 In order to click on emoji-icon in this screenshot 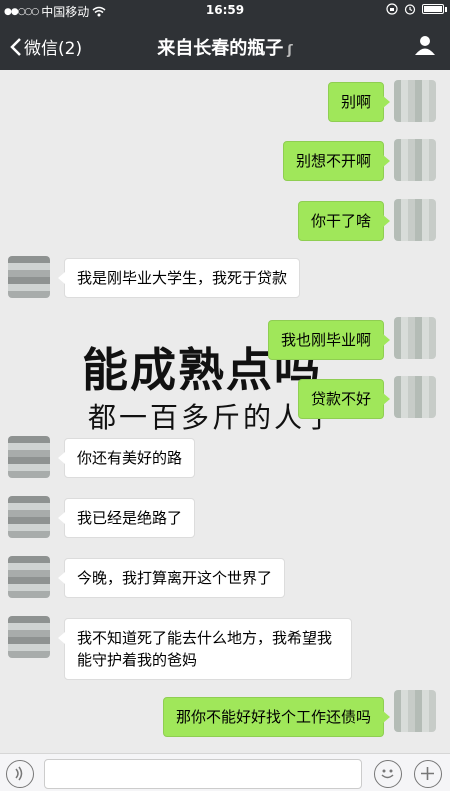, I will do `click(387, 774)`.